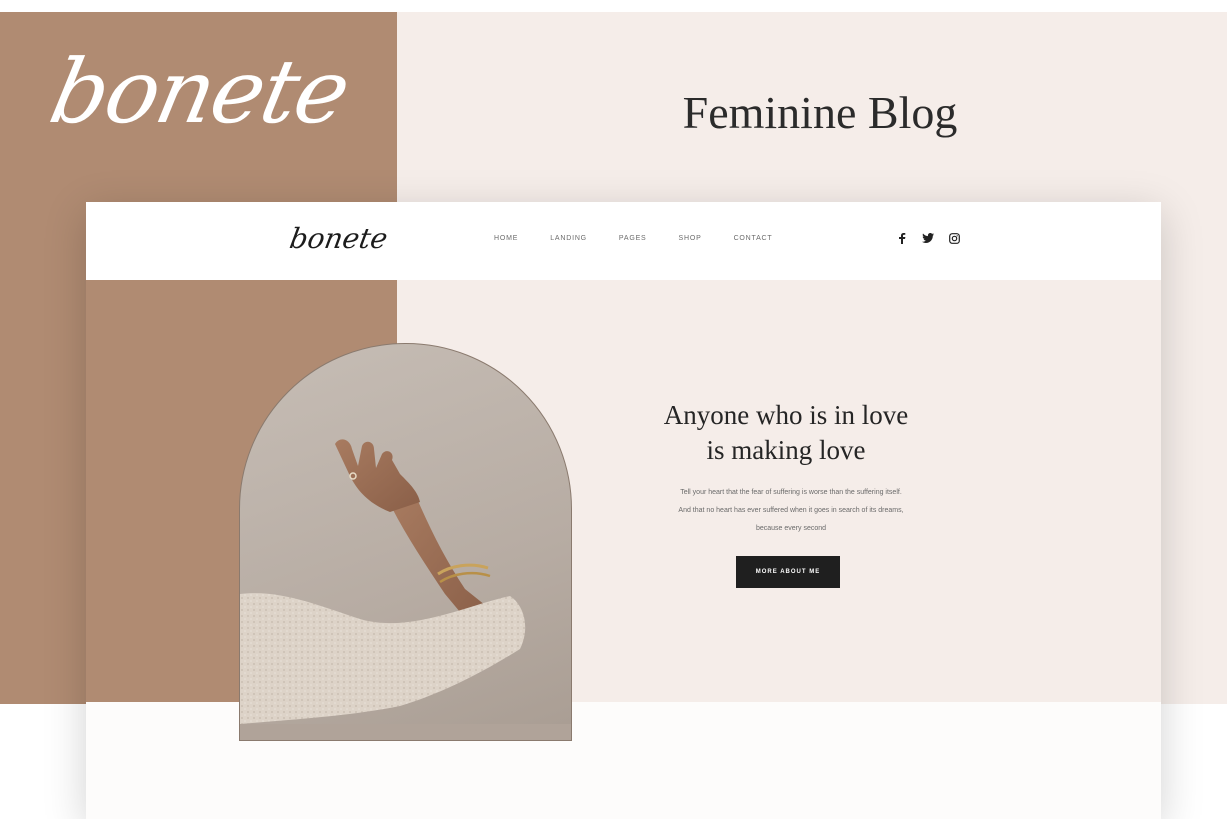  I want to click on main-nav: HOME LANDING PAGES SHOP CONTACT, so click(649, 238).